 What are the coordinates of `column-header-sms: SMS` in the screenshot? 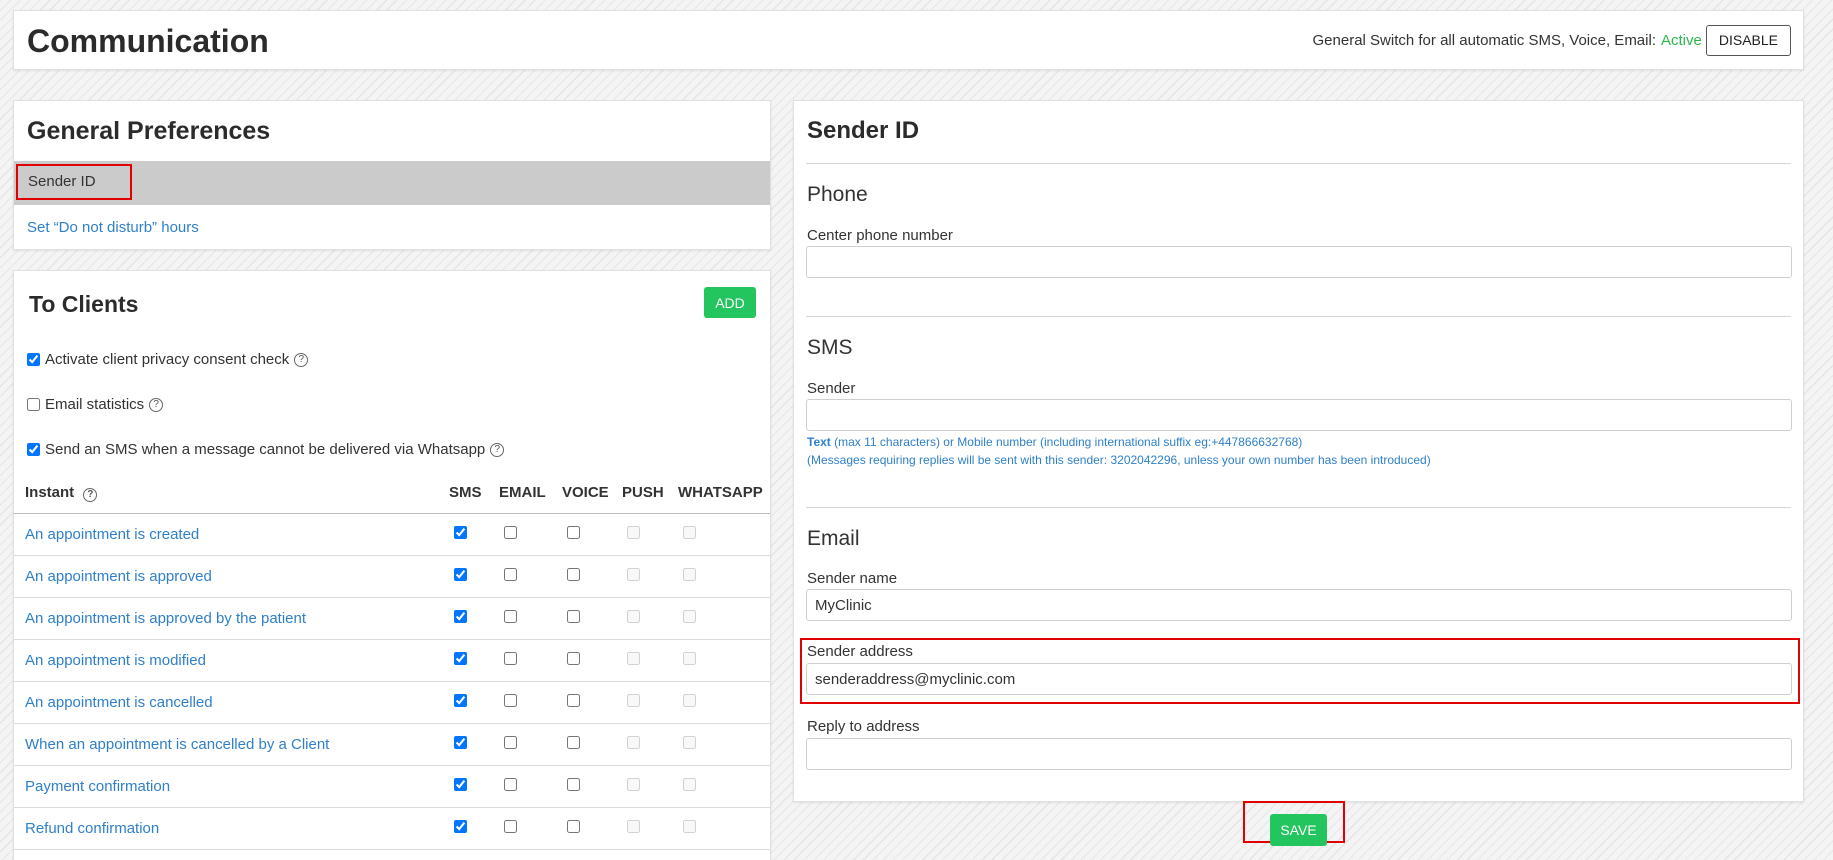 It's located at (474, 493).